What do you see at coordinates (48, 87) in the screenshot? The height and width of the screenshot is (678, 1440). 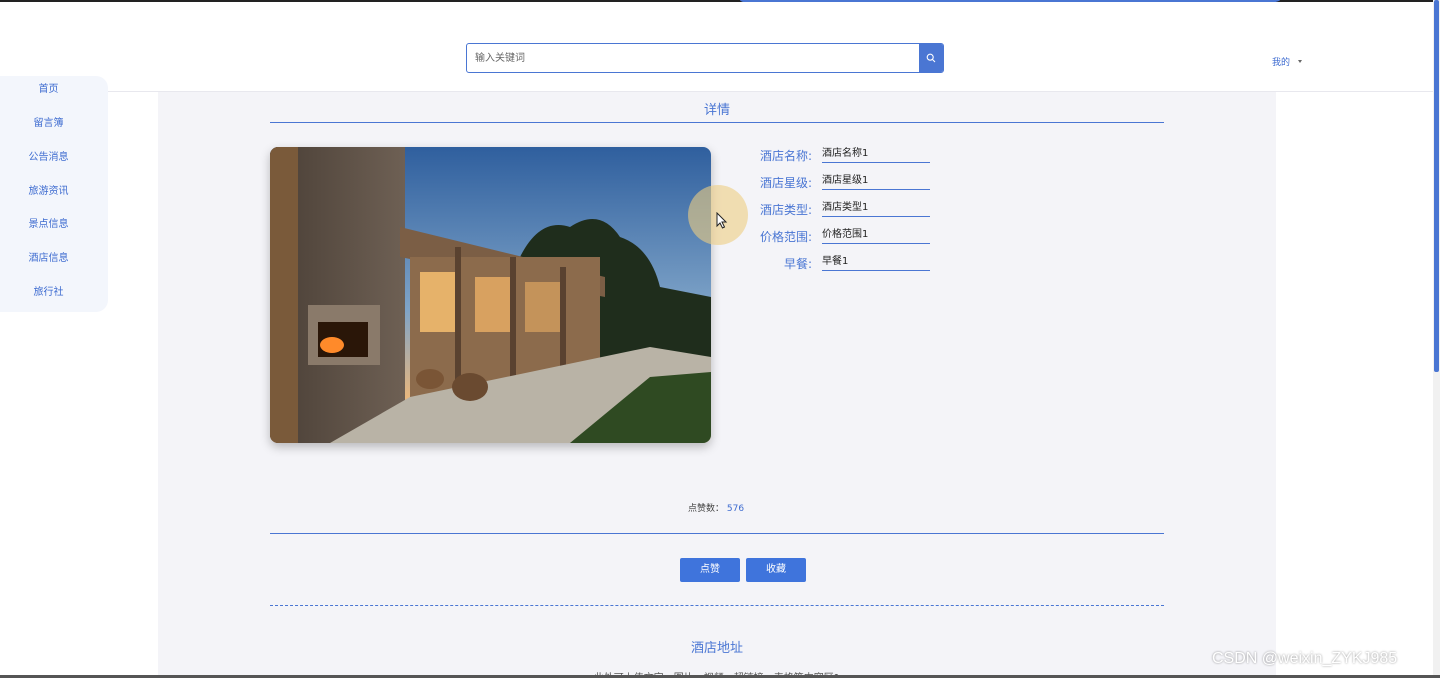 I see `sidebar-item-home: 首页` at bounding box center [48, 87].